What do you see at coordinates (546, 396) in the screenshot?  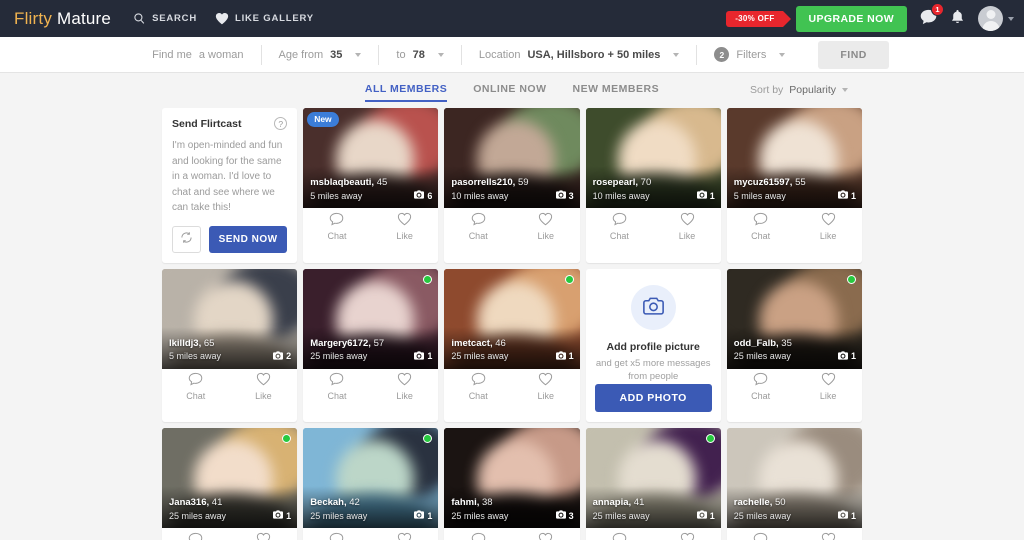 I see `like-label: Like` at bounding box center [546, 396].